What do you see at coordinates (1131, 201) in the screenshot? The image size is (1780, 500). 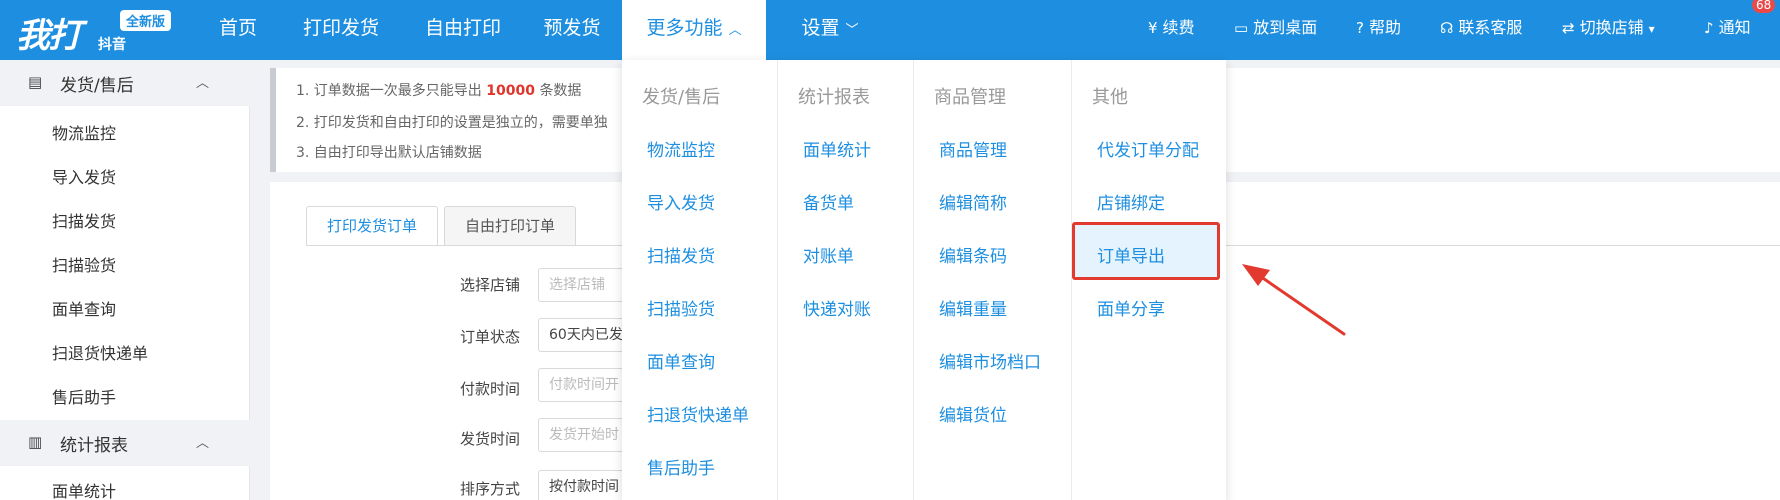 I see `dropdown-item-store-binding: 店铺绑定` at bounding box center [1131, 201].